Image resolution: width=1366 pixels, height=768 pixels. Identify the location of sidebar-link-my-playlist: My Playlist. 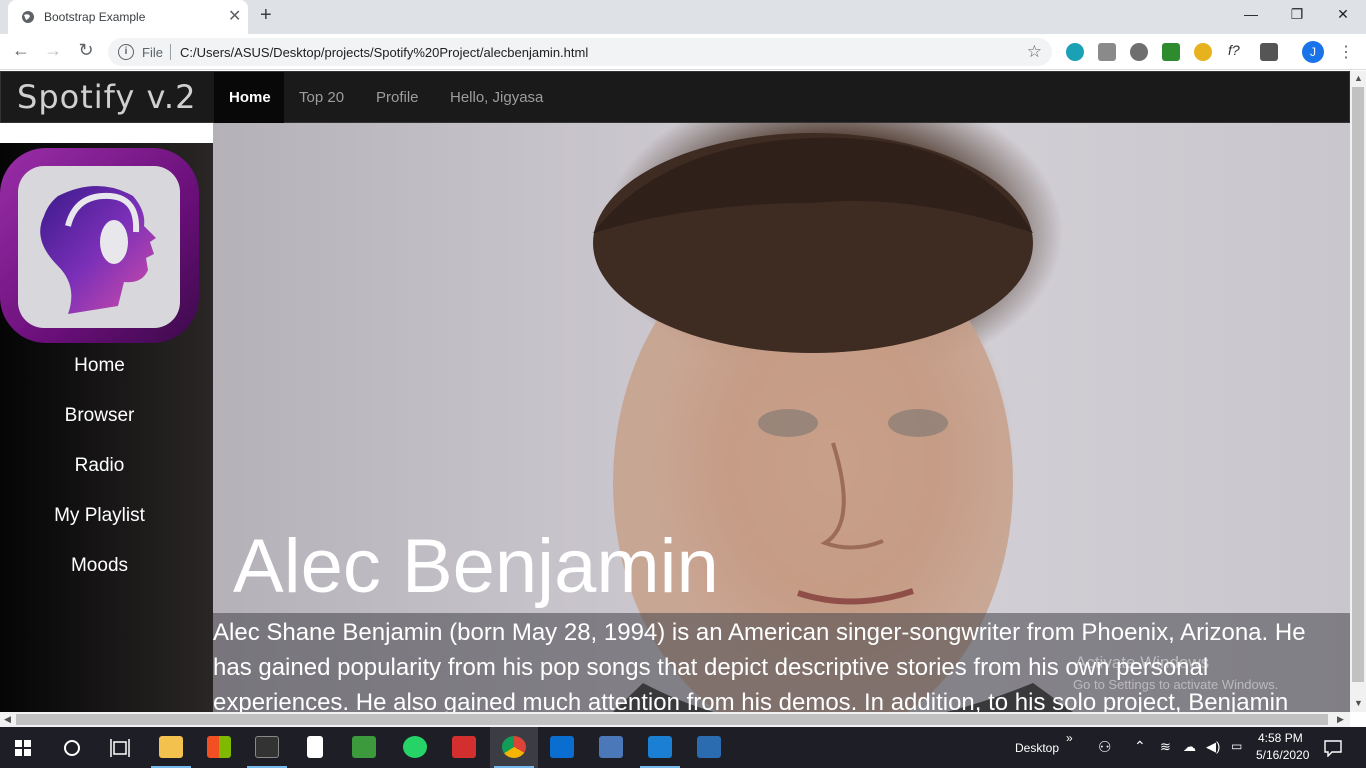
(99, 516).